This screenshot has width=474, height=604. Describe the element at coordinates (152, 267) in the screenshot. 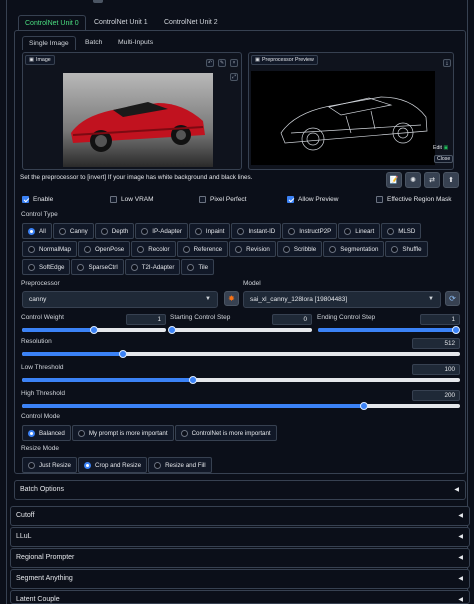

I see `radio-t2i-adapter: T2I-Adapter` at that location.